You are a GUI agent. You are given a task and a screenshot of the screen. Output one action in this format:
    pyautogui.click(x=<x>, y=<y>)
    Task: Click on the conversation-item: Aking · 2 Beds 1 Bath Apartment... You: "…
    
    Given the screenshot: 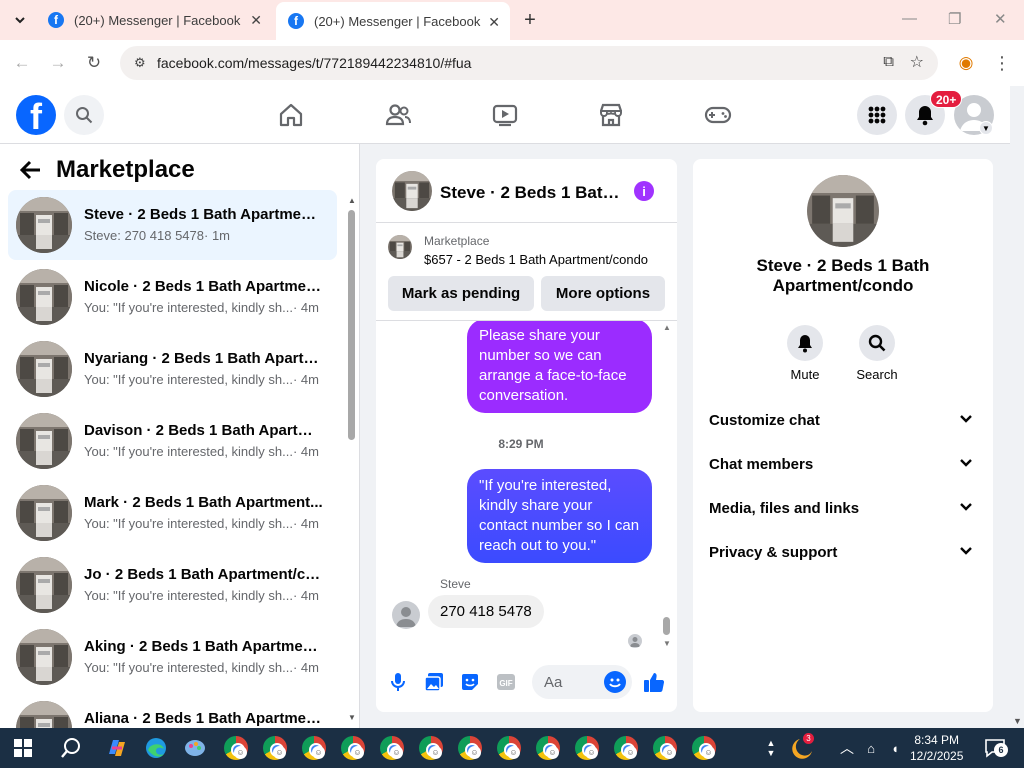 What is the action you would take?
    pyautogui.click(x=172, y=657)
    